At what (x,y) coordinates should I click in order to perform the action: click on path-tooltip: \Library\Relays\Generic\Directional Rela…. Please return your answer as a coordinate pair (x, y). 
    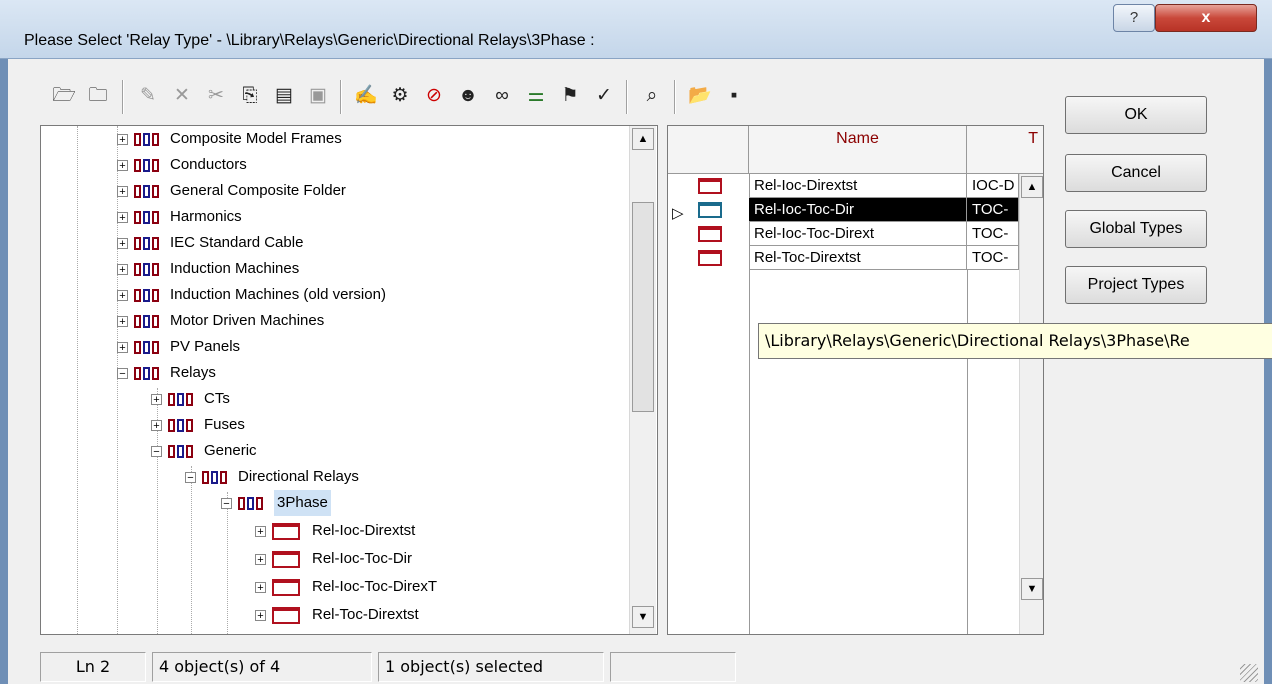
    Looking at the image, I should click on (1015, 341).